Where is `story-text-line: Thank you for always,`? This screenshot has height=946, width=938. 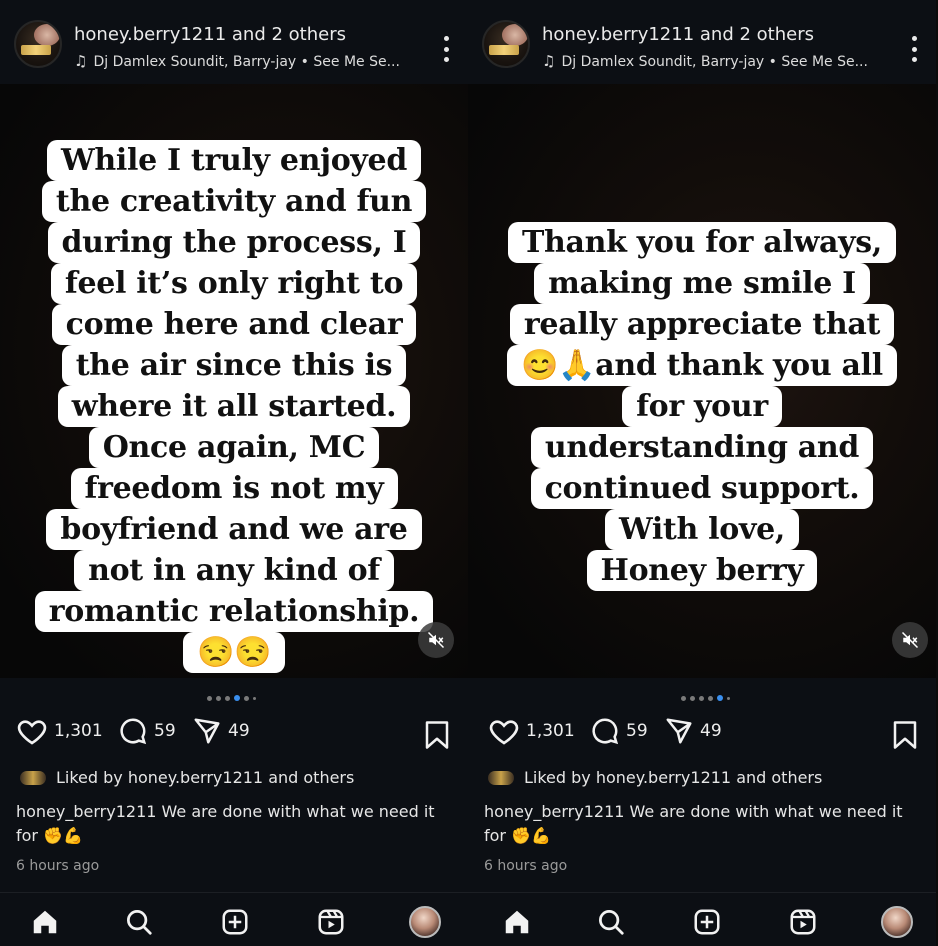
story-text-line: Thank you for always, is located at coordinates (702, 242).